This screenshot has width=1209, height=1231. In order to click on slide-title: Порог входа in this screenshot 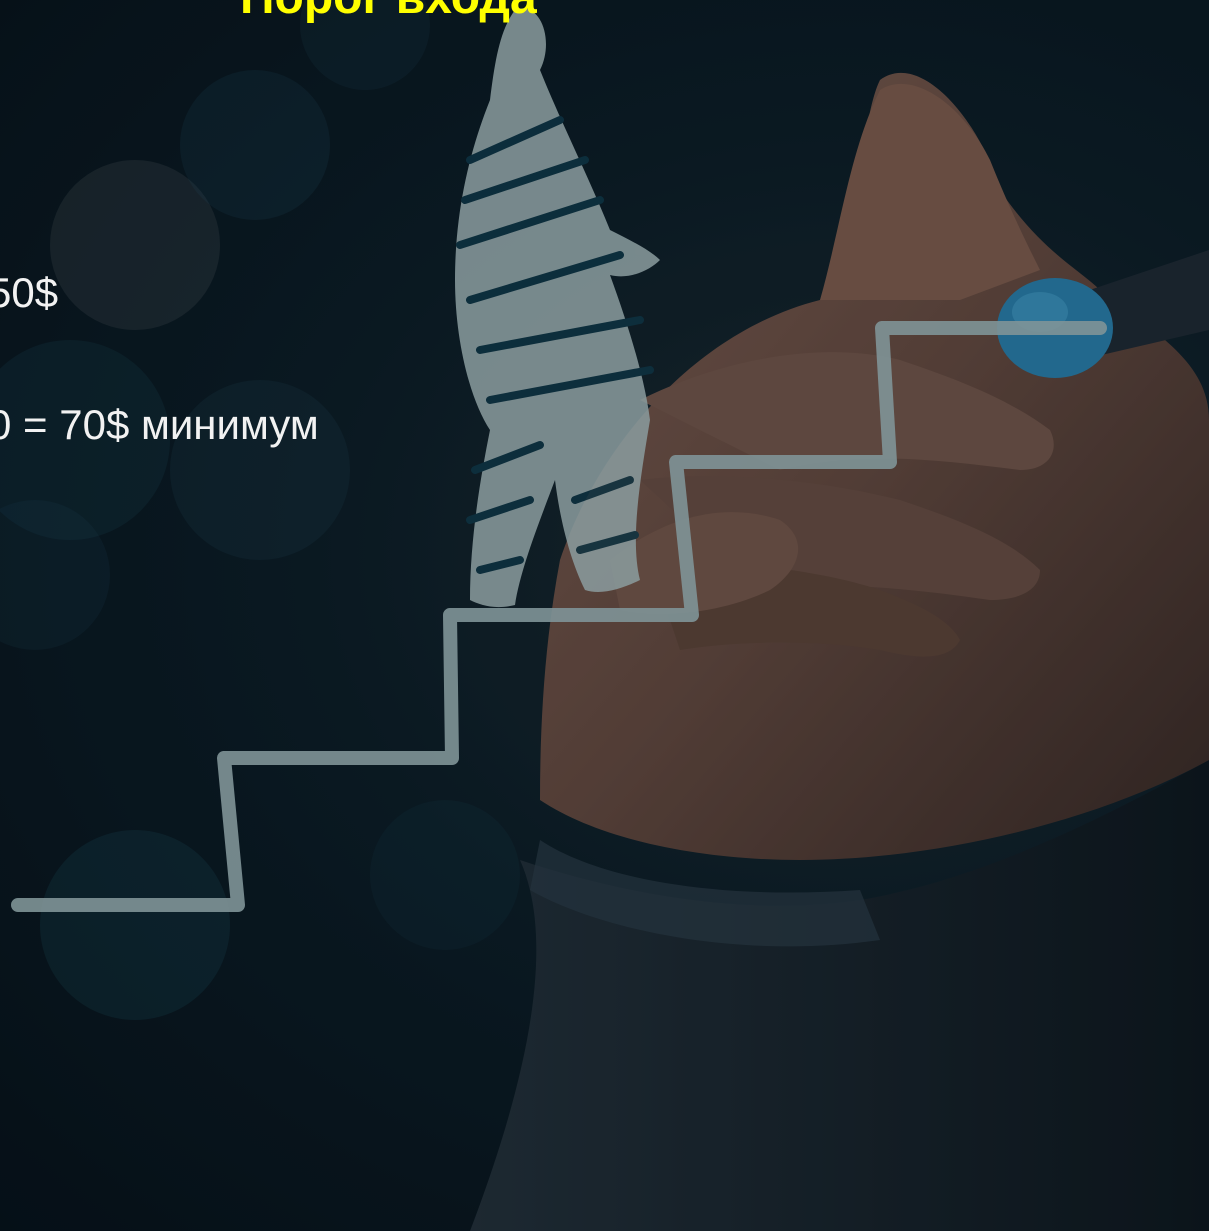, I will do `click(450, 13)`.